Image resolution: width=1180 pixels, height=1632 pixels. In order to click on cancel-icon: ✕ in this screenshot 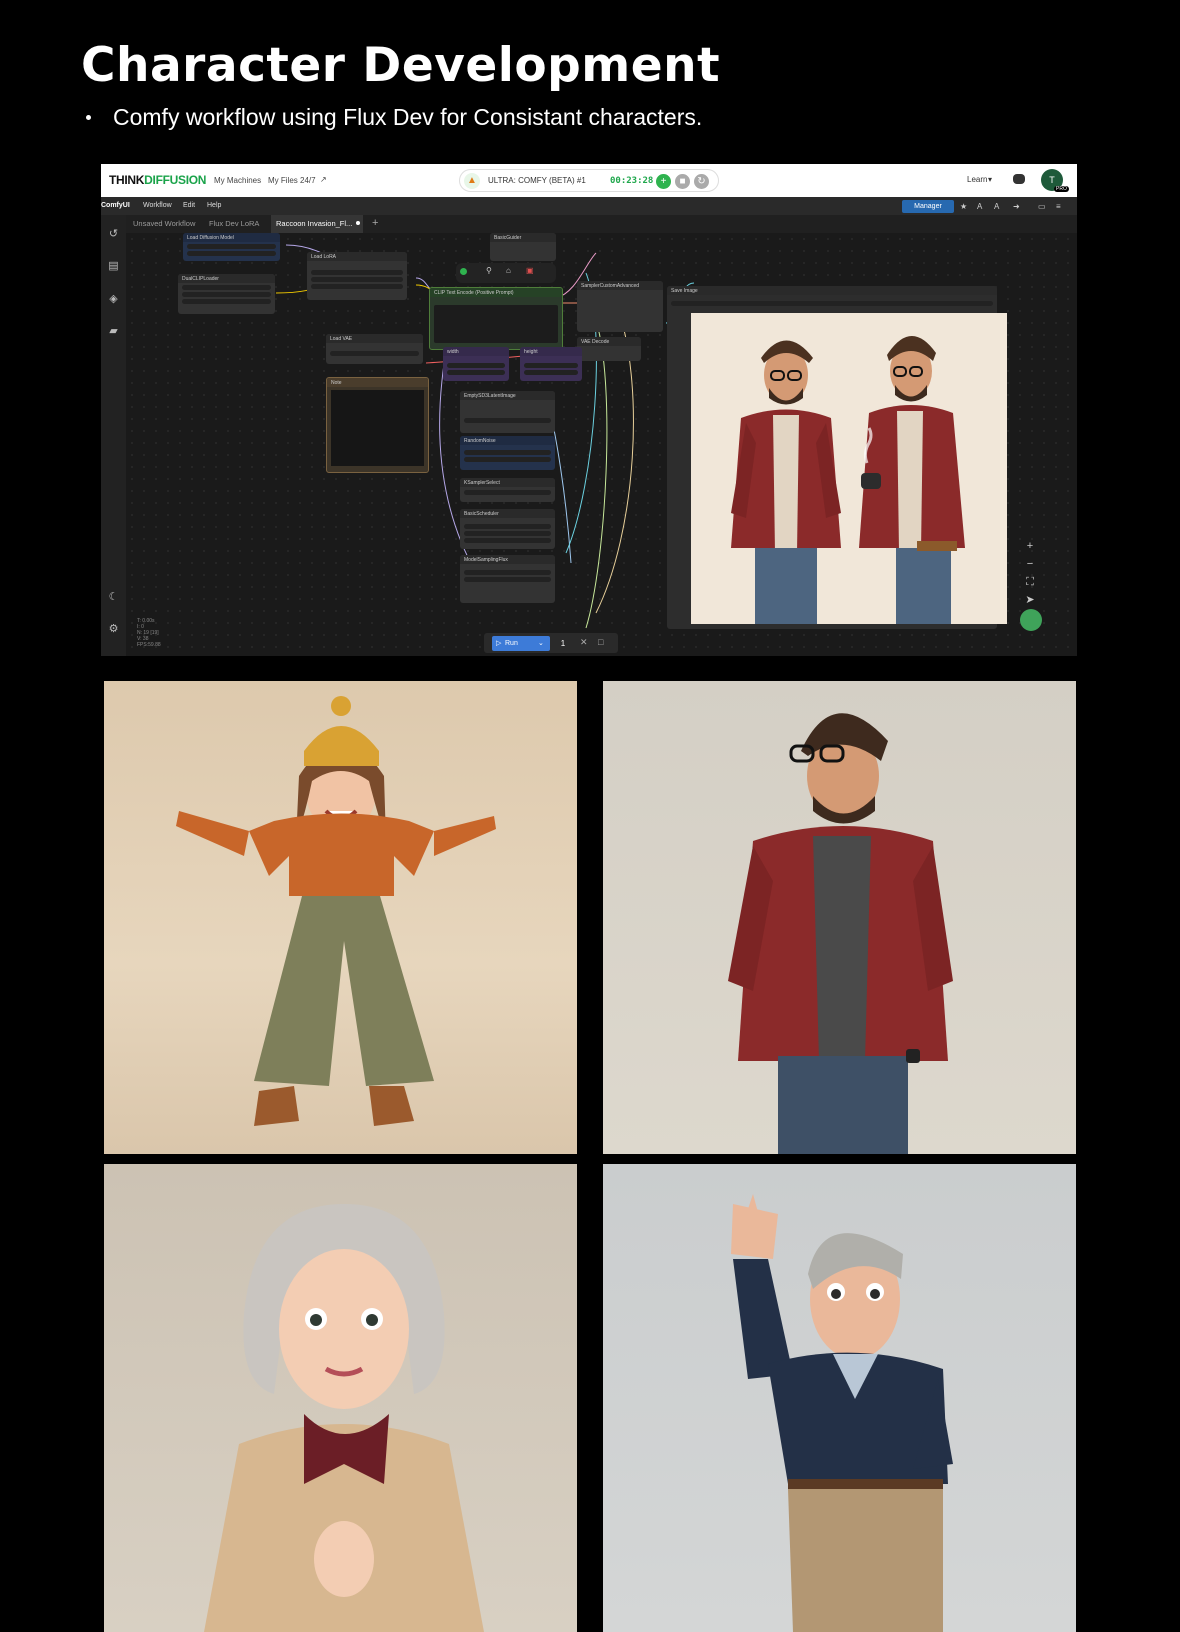, I will do `click(584, 642)`.